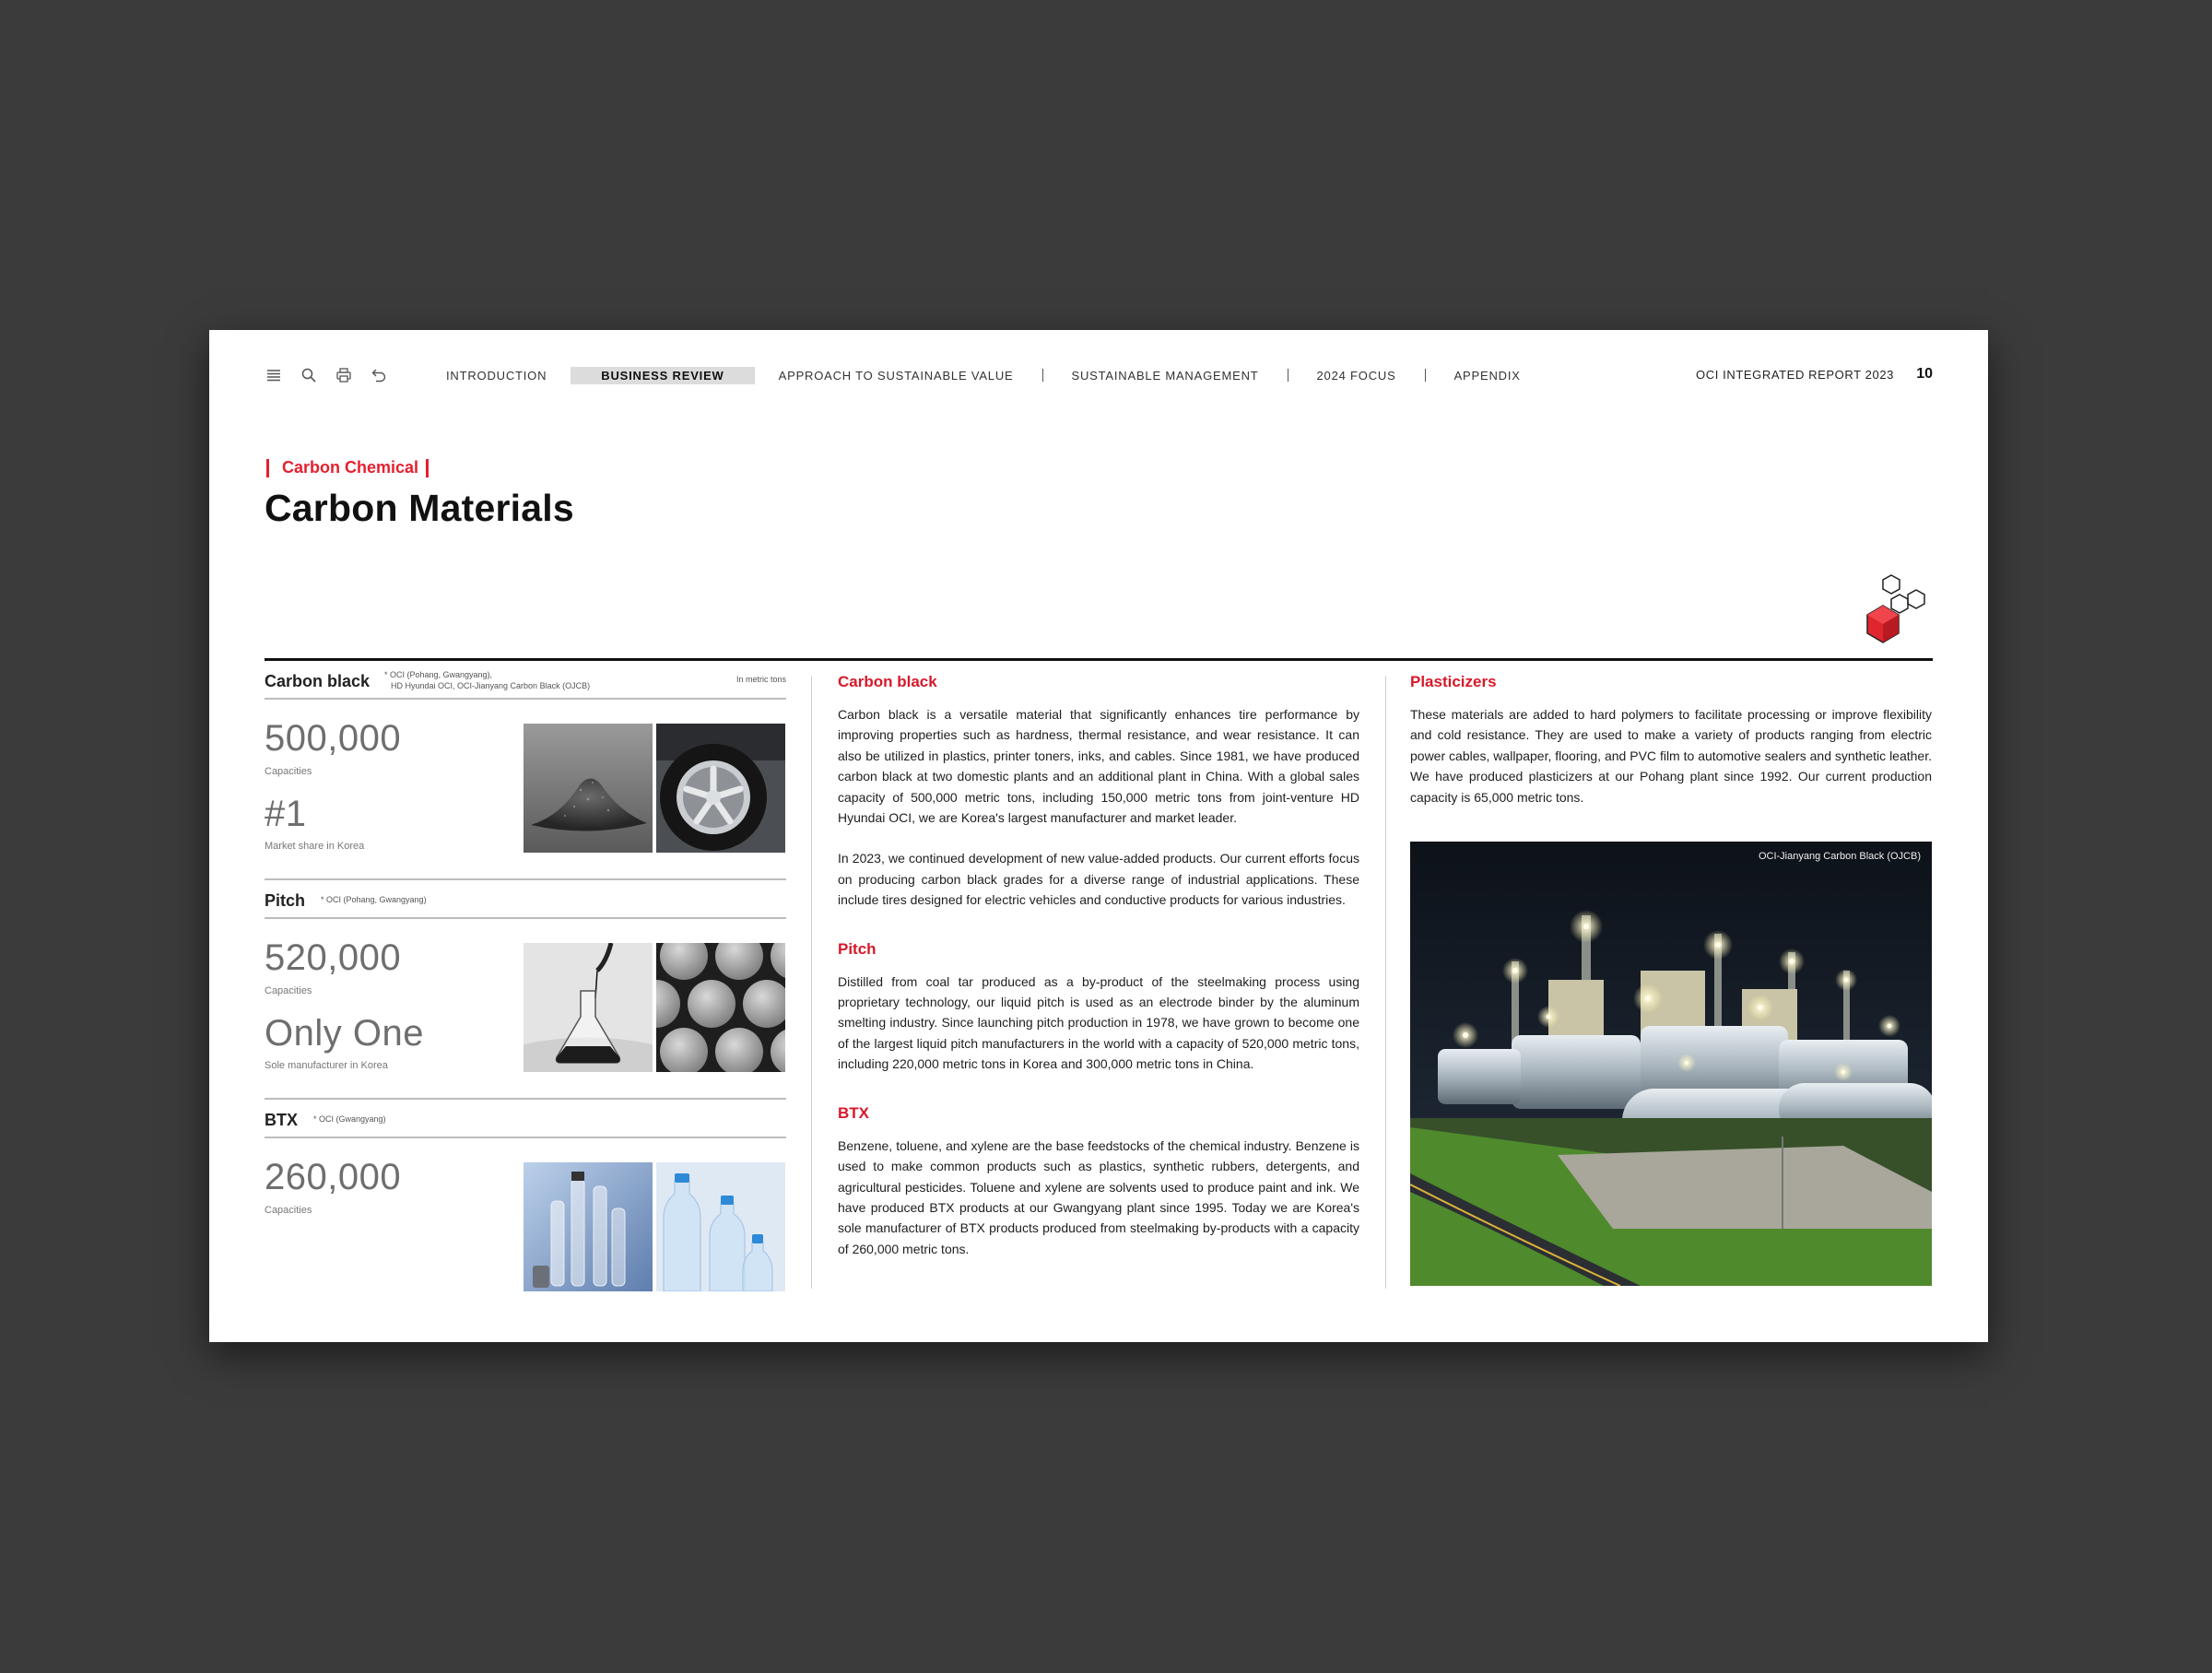 This screenshot has width=2212, height=1673. I want to click on btx-capacity-label: Capacities, so click(288, 1210).